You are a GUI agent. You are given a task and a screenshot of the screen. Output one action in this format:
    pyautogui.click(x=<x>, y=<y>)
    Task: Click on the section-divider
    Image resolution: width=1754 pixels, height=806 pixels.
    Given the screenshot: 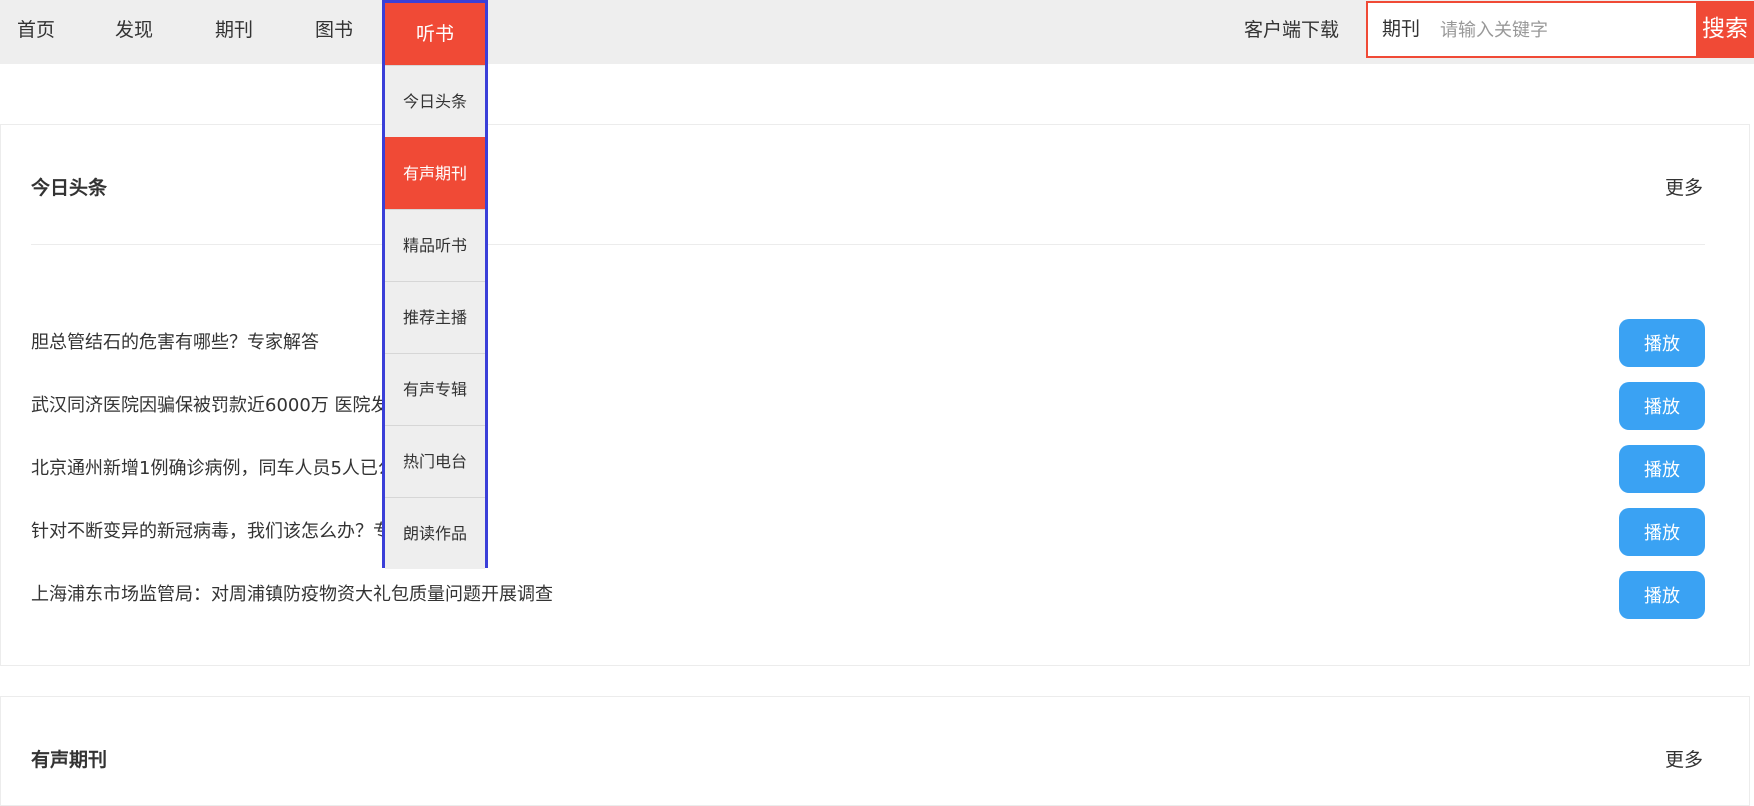 What is the action you would take?
    pyautogui.click(x=868, y=244)
    